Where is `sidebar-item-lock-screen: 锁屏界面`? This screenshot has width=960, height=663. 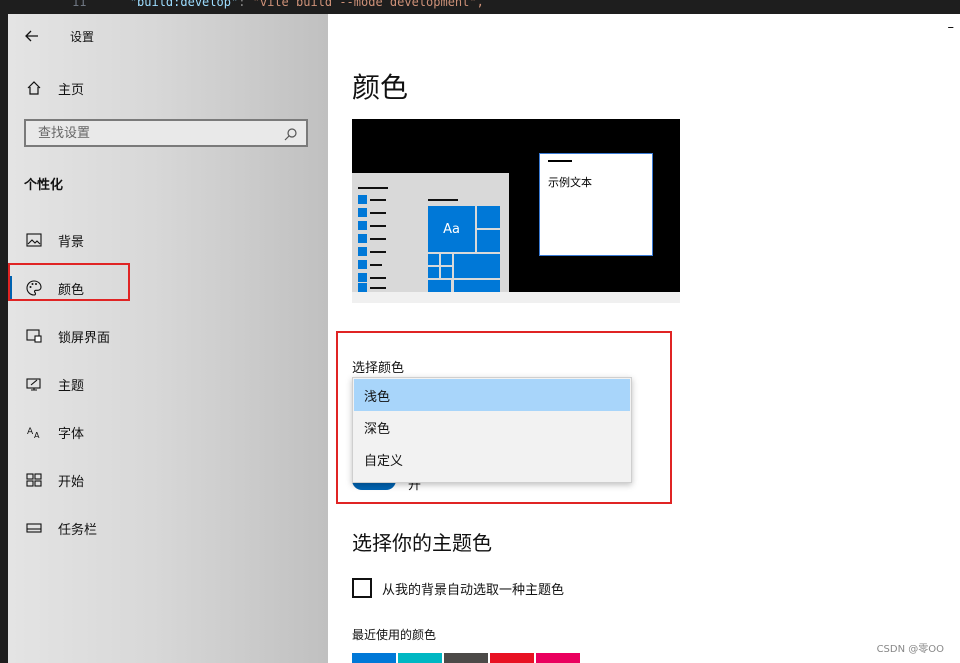
sidebar-item-lock-screen: 锁屏界面 is located at coordinates (168, 336).